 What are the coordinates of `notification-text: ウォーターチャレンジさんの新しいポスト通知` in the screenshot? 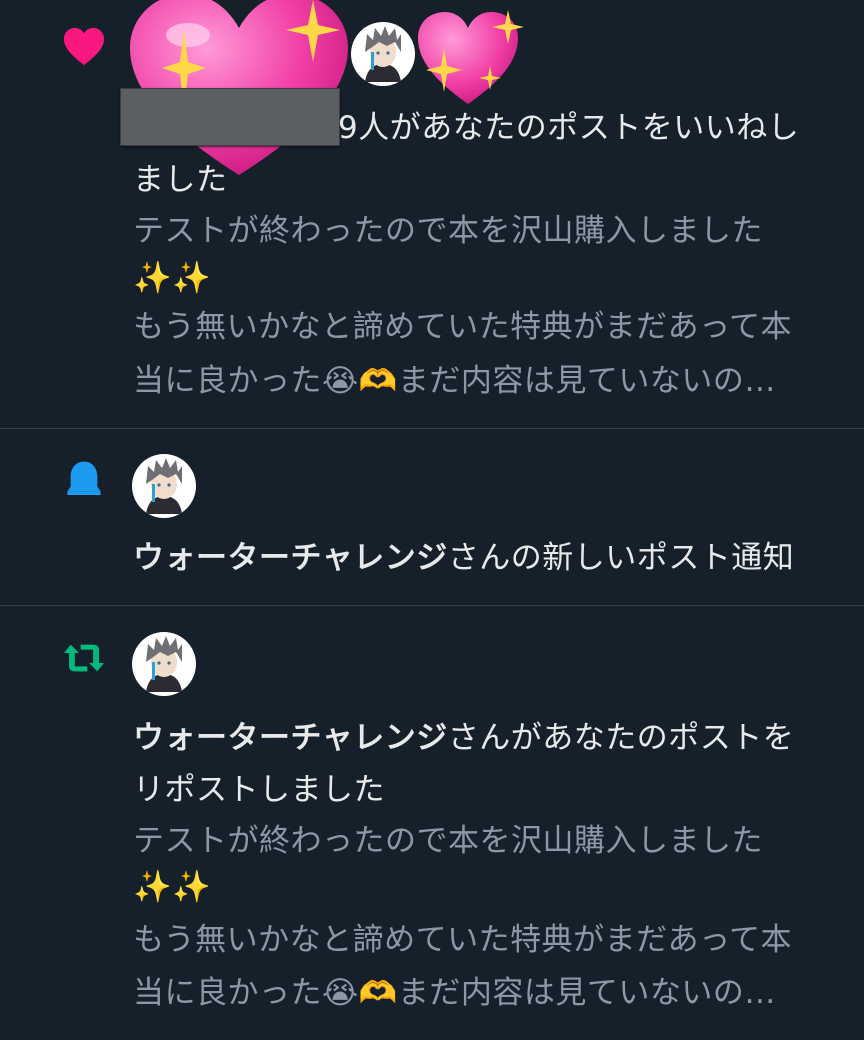 It's located at (464, 558).